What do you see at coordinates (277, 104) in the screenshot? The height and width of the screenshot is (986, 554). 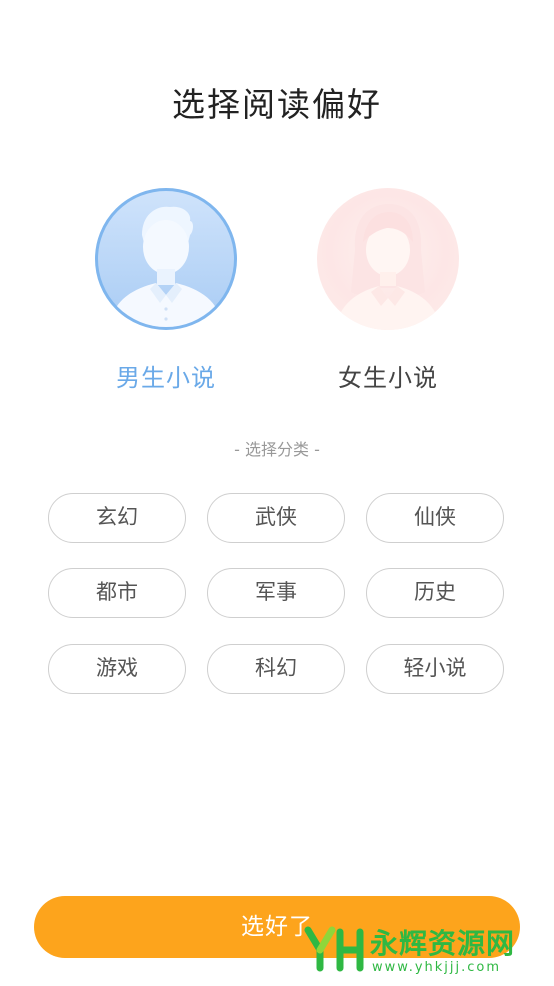 I see `page-title: 选择阅读偏好` at bounding box center [277, 104].